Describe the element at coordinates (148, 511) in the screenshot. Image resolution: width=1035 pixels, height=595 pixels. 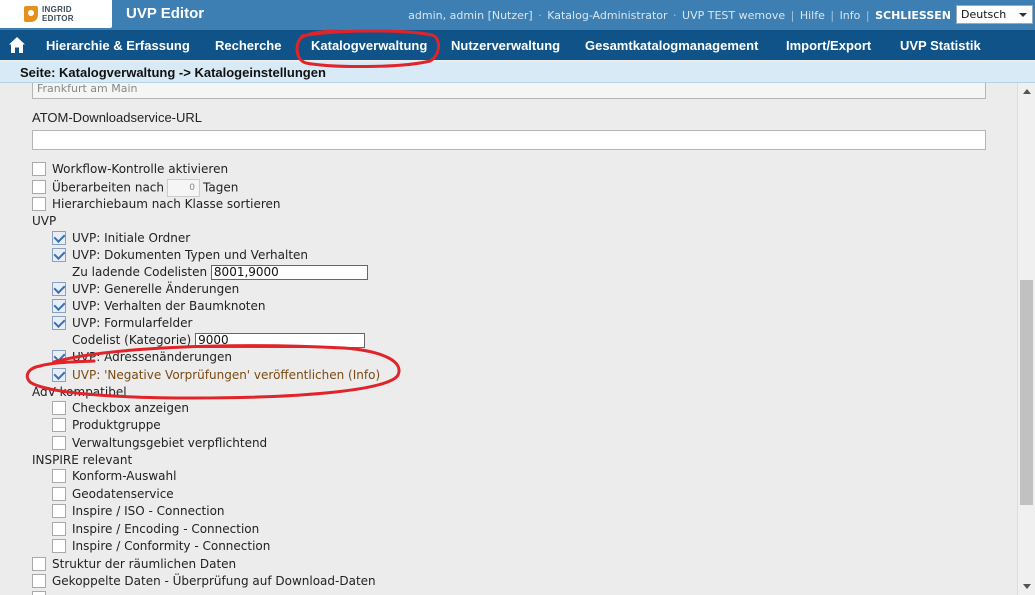
I see `inspire-iso-label: Inspire / ISO - Connection` at that location.